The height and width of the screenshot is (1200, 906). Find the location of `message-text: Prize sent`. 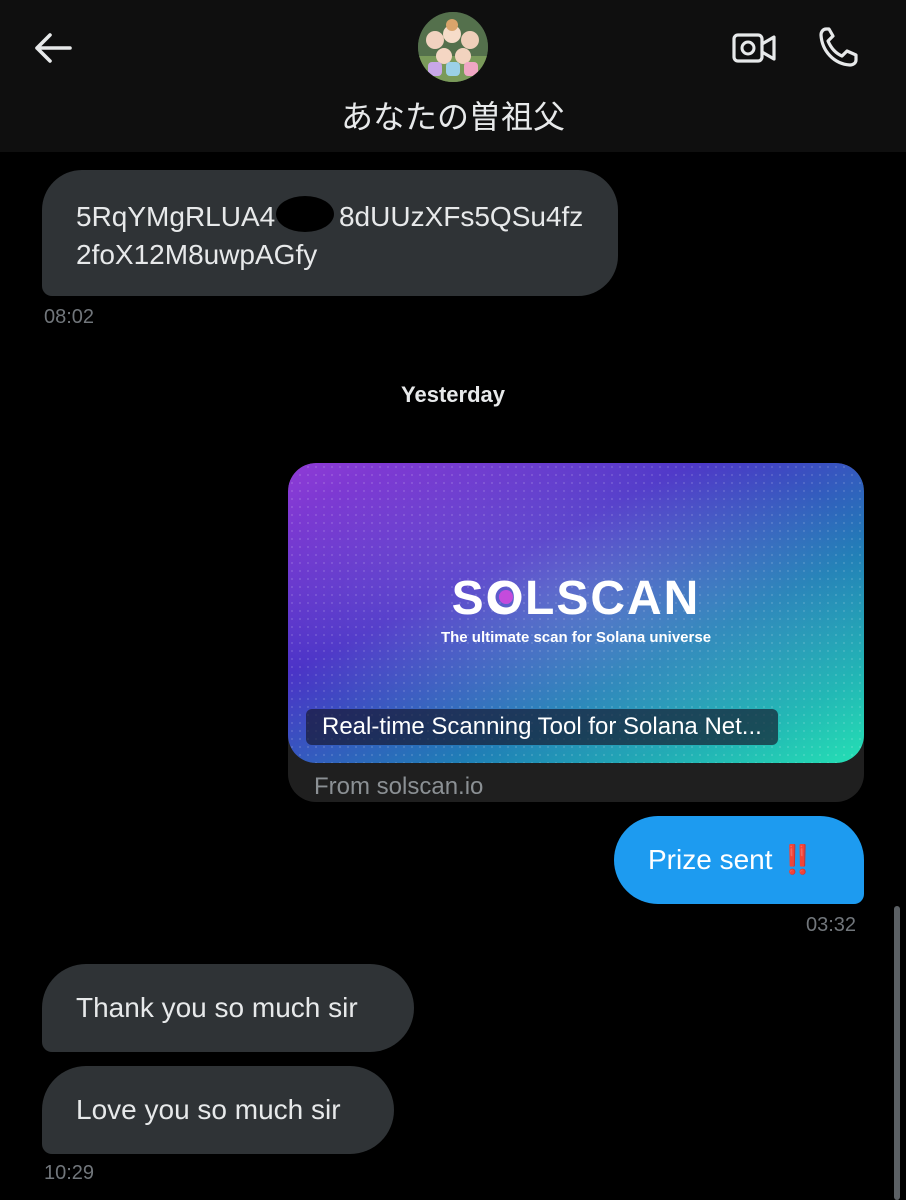

message-text: Prize sent is located at coordinates (710, 859).